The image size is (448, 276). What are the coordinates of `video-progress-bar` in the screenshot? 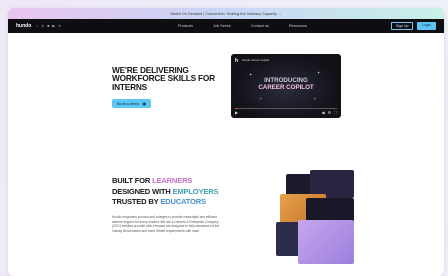 It's located at (286, 108).